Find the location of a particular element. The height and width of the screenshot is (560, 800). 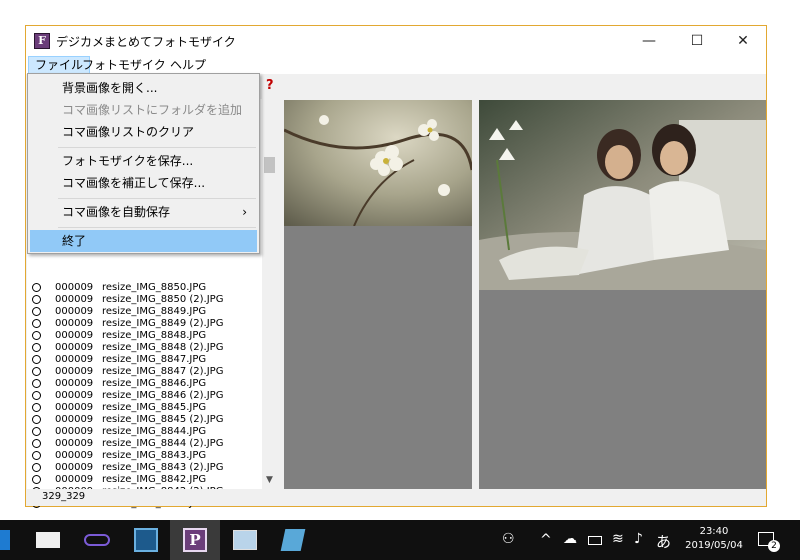

list-scrollbar: ▼ is located at coordinates (269, 294).